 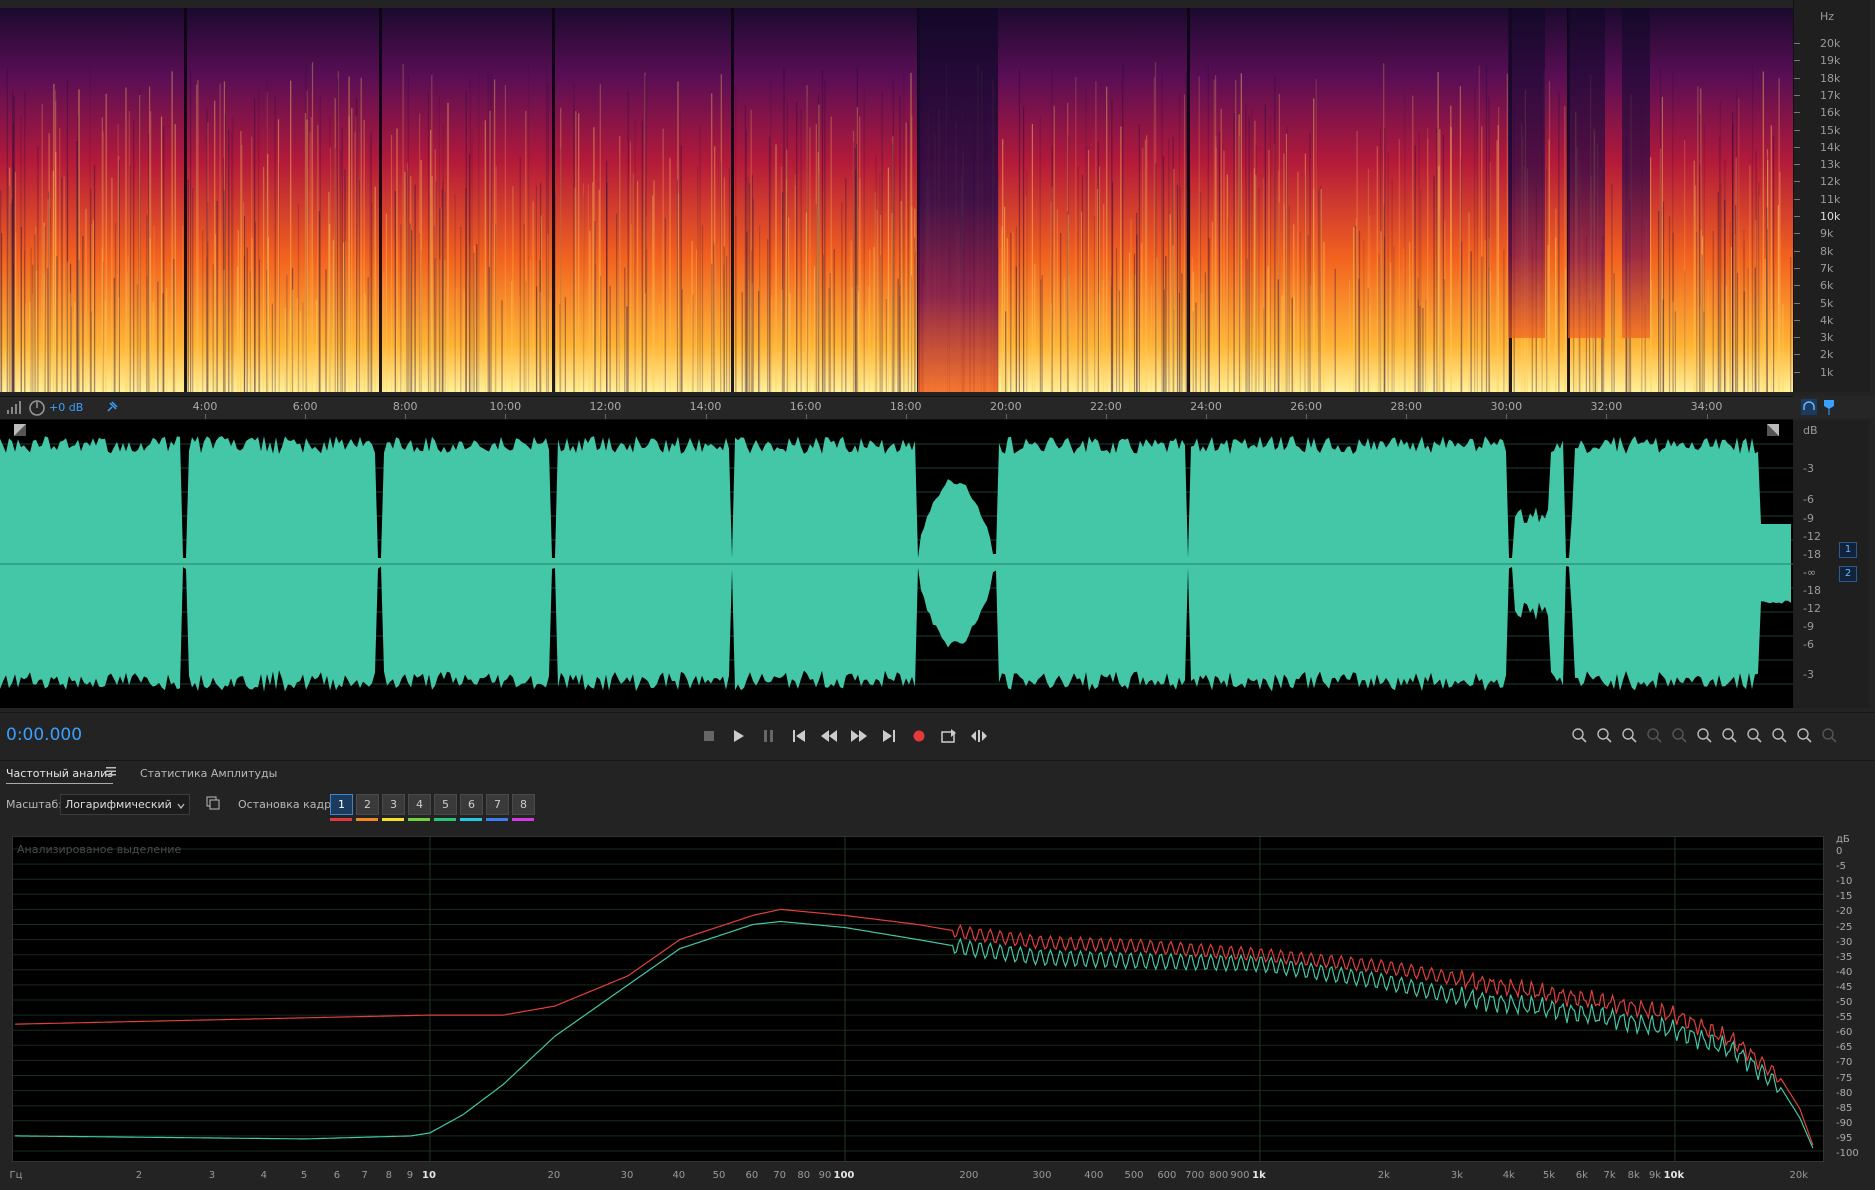 What do you see at coordinates (1406, 406) in the screenshot?
I see `time-label: 28:00` at bounding box center [1406, 406].